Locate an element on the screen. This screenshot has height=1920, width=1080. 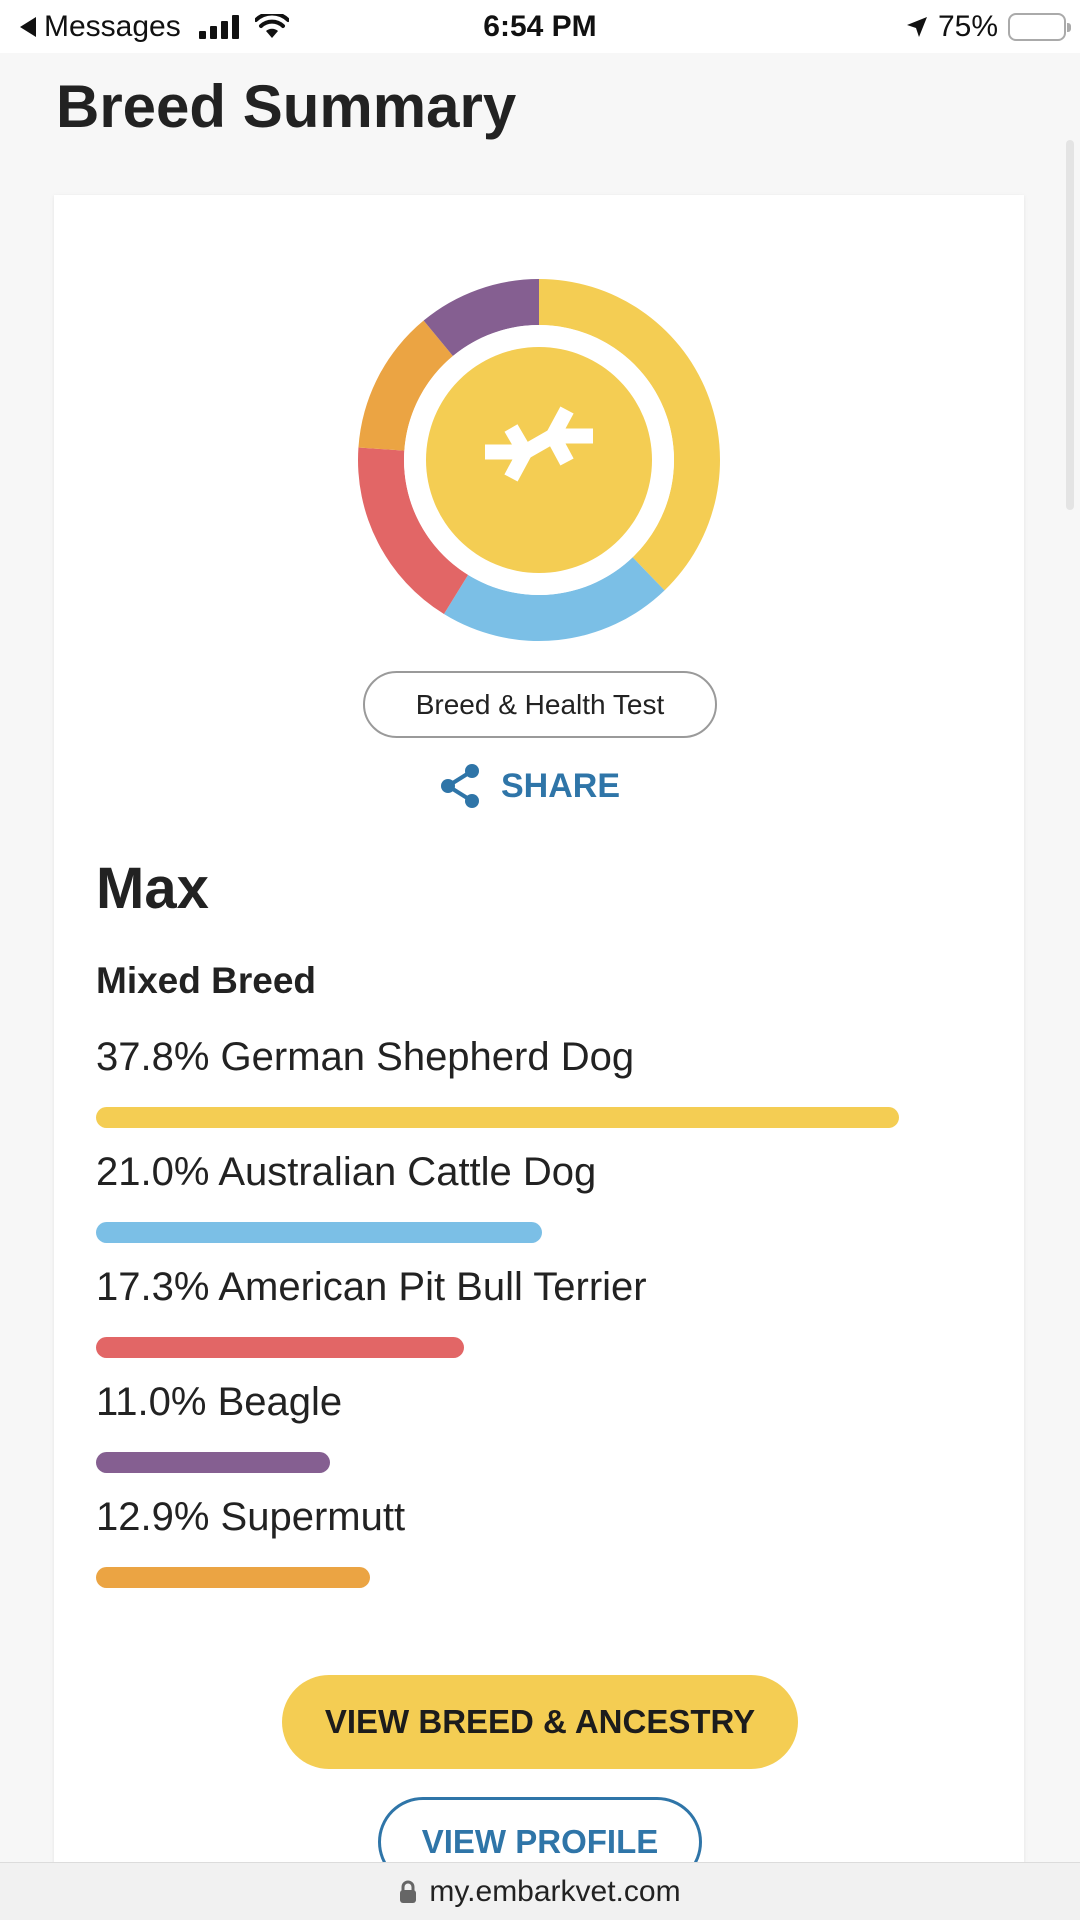
embark-logo-icon is located at coordinates (539, 444).